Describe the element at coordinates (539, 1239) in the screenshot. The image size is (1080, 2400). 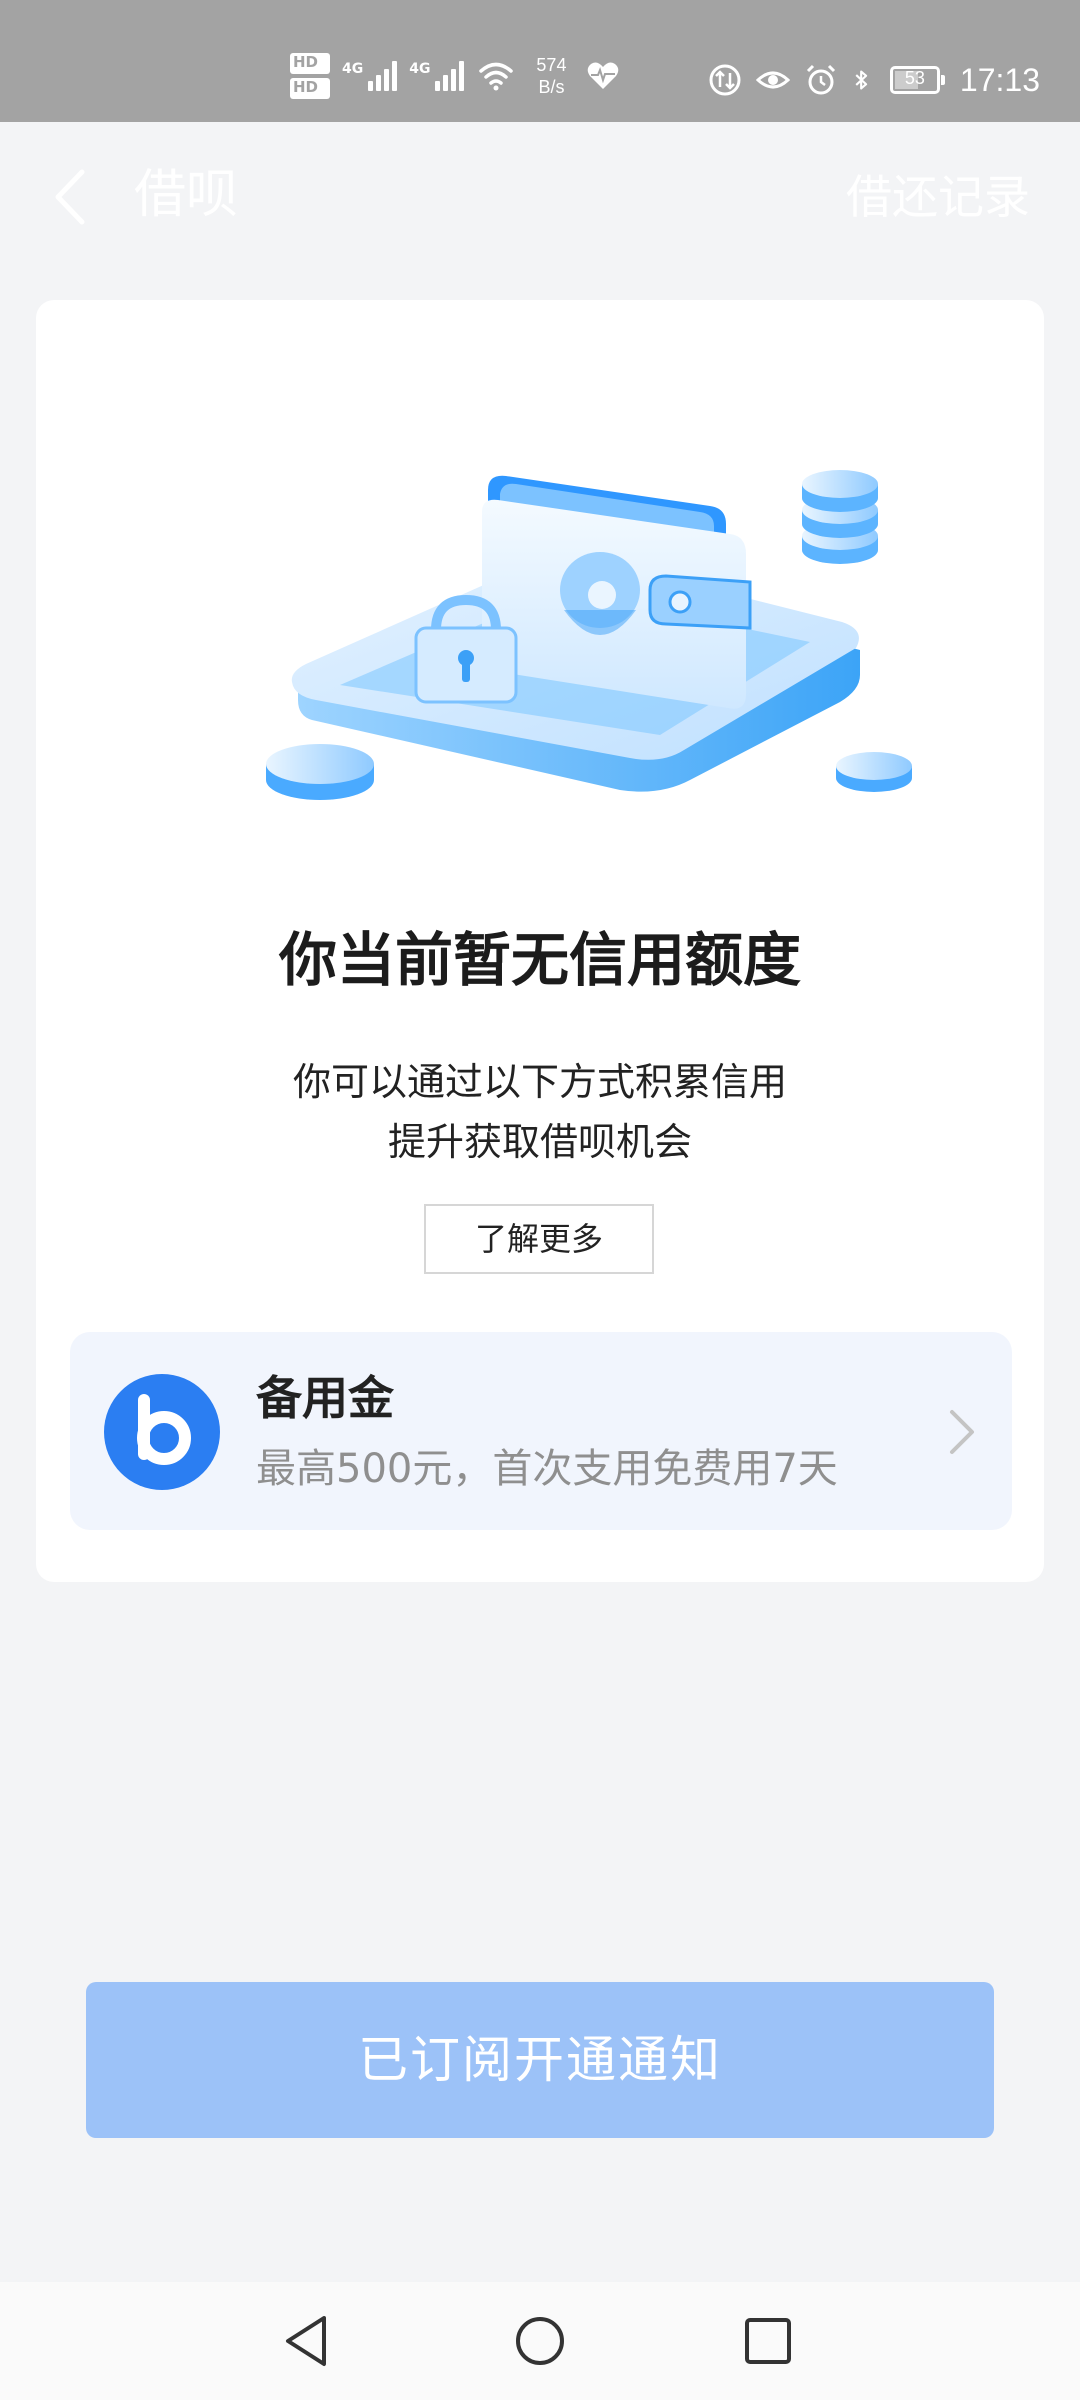
I see `learn-more-button: 了解更多` at that location.